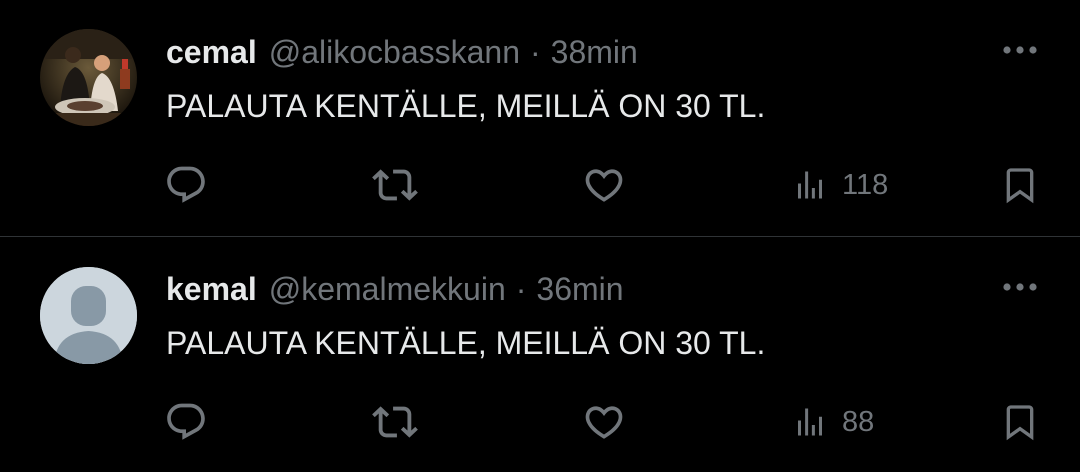 This screenshot has width=1080, height=472. What do you see at coordinates (211, 289) in the screenshot?
I see `display-name: kemal` at bounding box center [211, 289].